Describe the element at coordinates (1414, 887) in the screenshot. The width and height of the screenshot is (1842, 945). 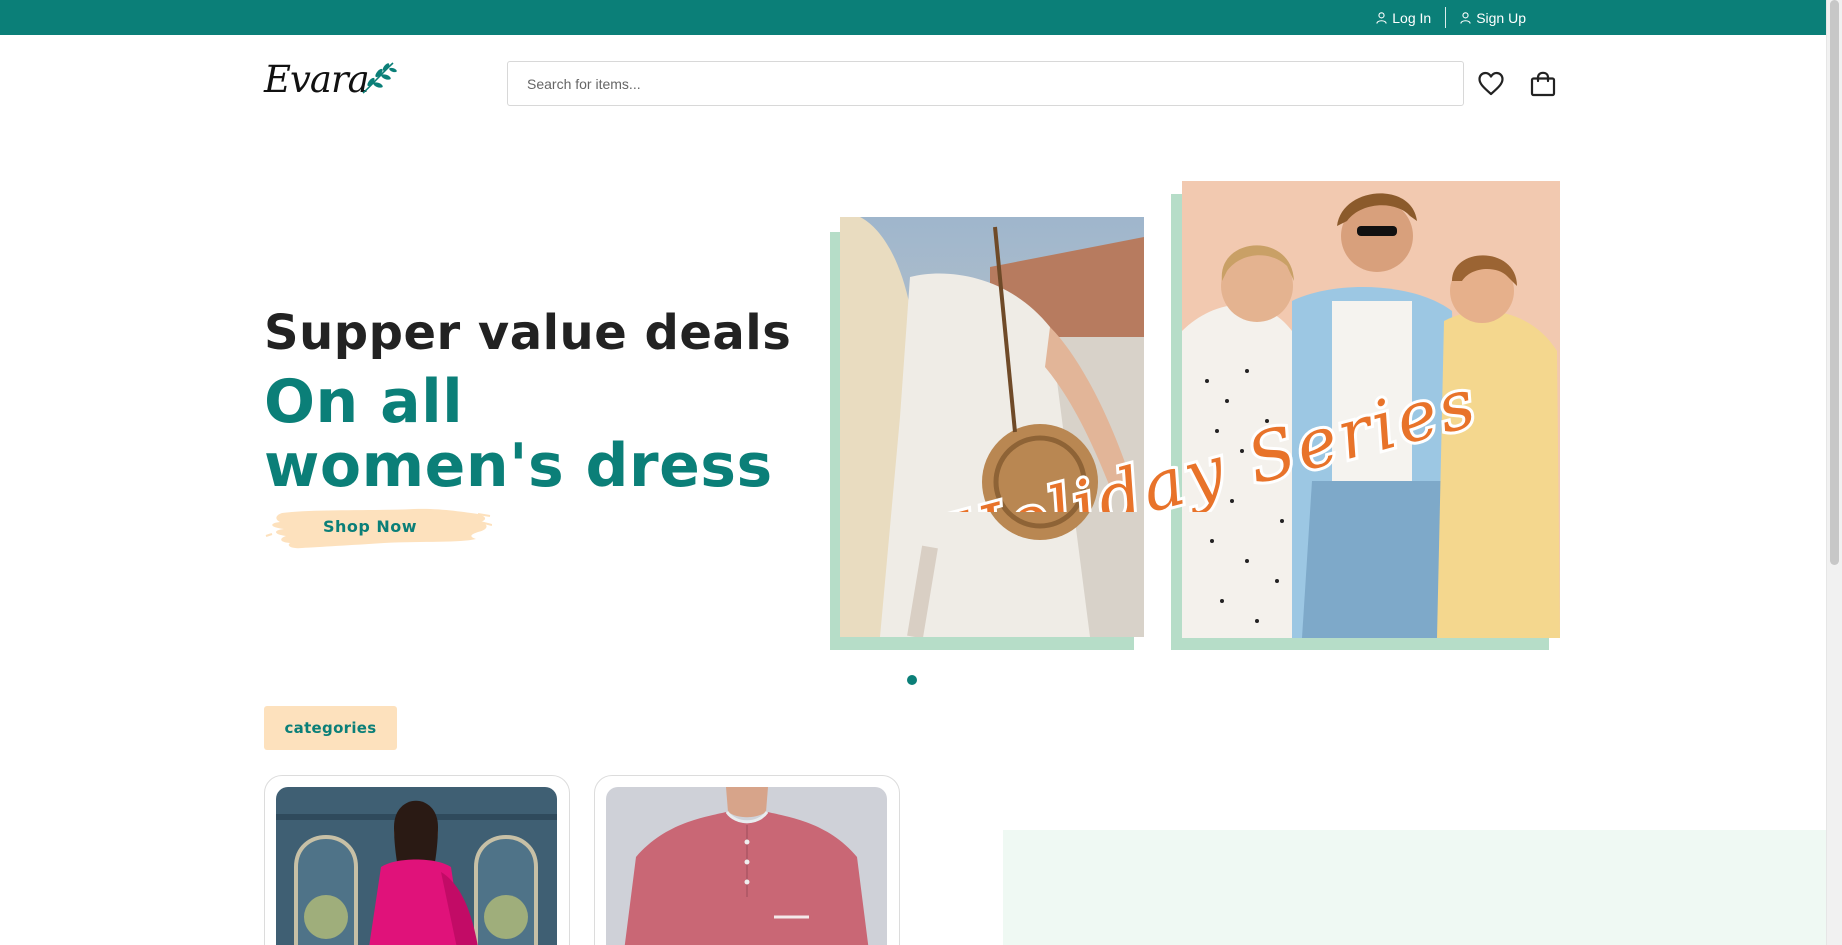
I see `promo-panel` at that location.